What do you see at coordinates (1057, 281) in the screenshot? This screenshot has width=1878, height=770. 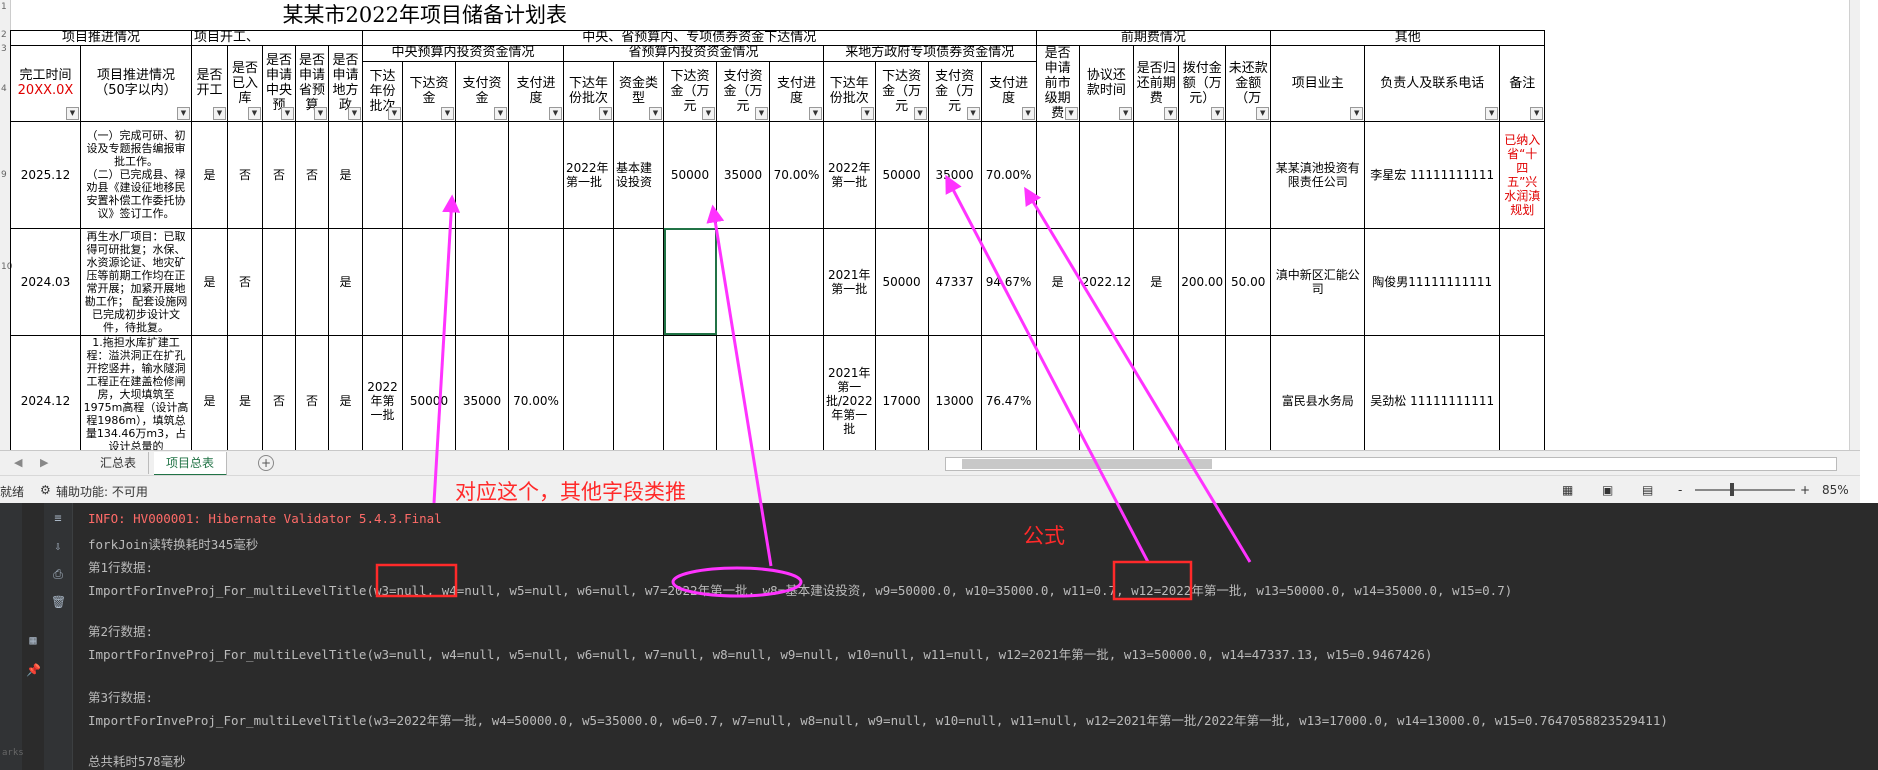 I see `cell-apply-prefee: 是` at bounding box center [1057, 281].